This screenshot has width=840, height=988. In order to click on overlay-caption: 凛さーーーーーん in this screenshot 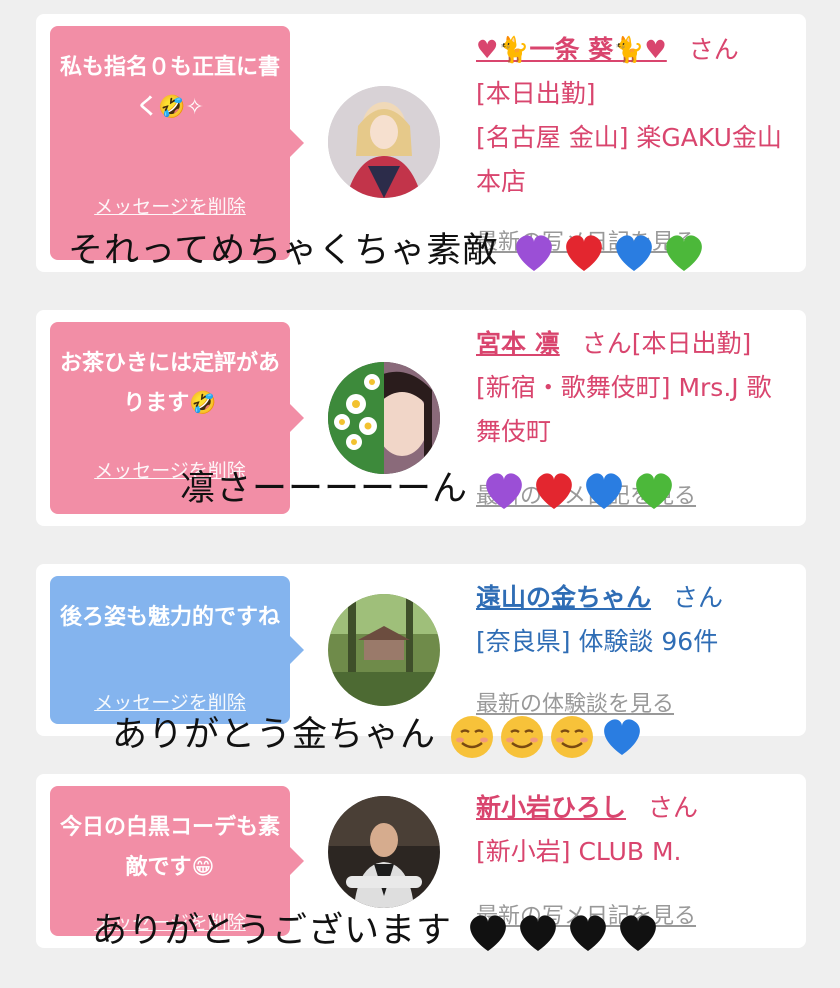, I will do `click(430, 486)`.